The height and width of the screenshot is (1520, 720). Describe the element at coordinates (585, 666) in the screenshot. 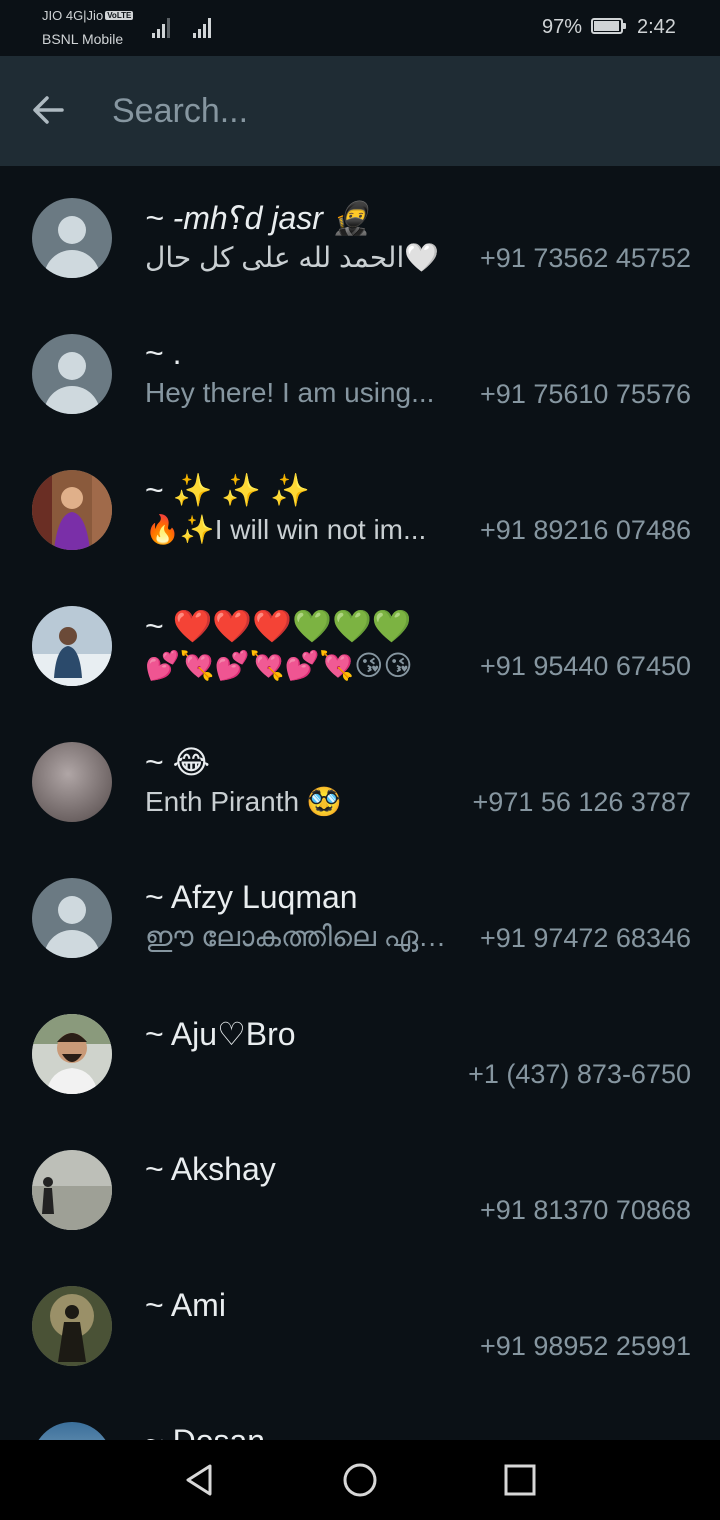

I see `contact-phone: +91 95440 67450` at that location.